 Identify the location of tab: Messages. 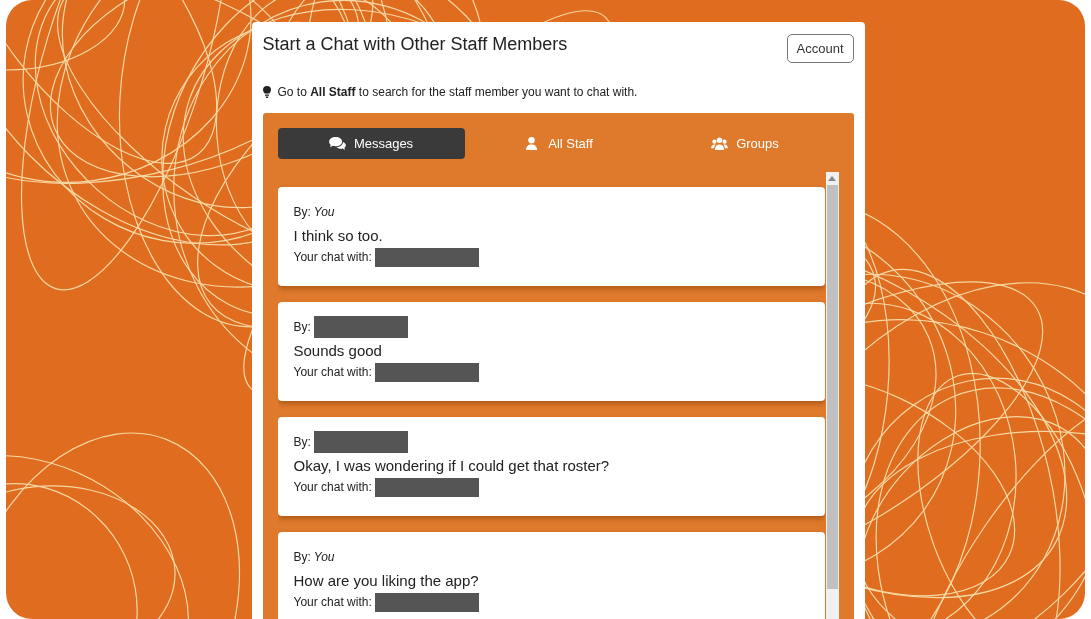
(371, 143).